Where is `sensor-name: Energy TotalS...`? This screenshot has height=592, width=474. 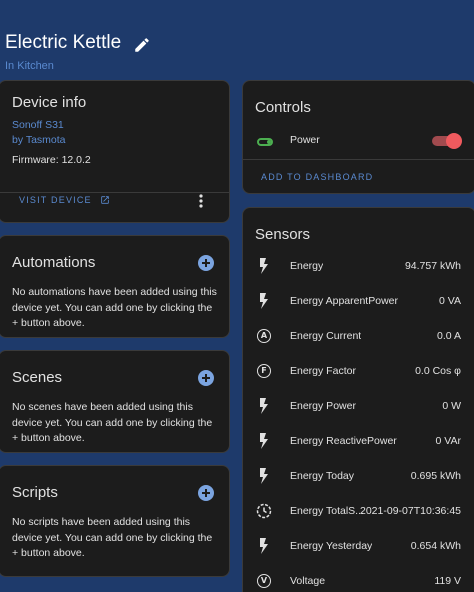 sensor-name: Energy TotalS... is located at coordinates (327, 510).